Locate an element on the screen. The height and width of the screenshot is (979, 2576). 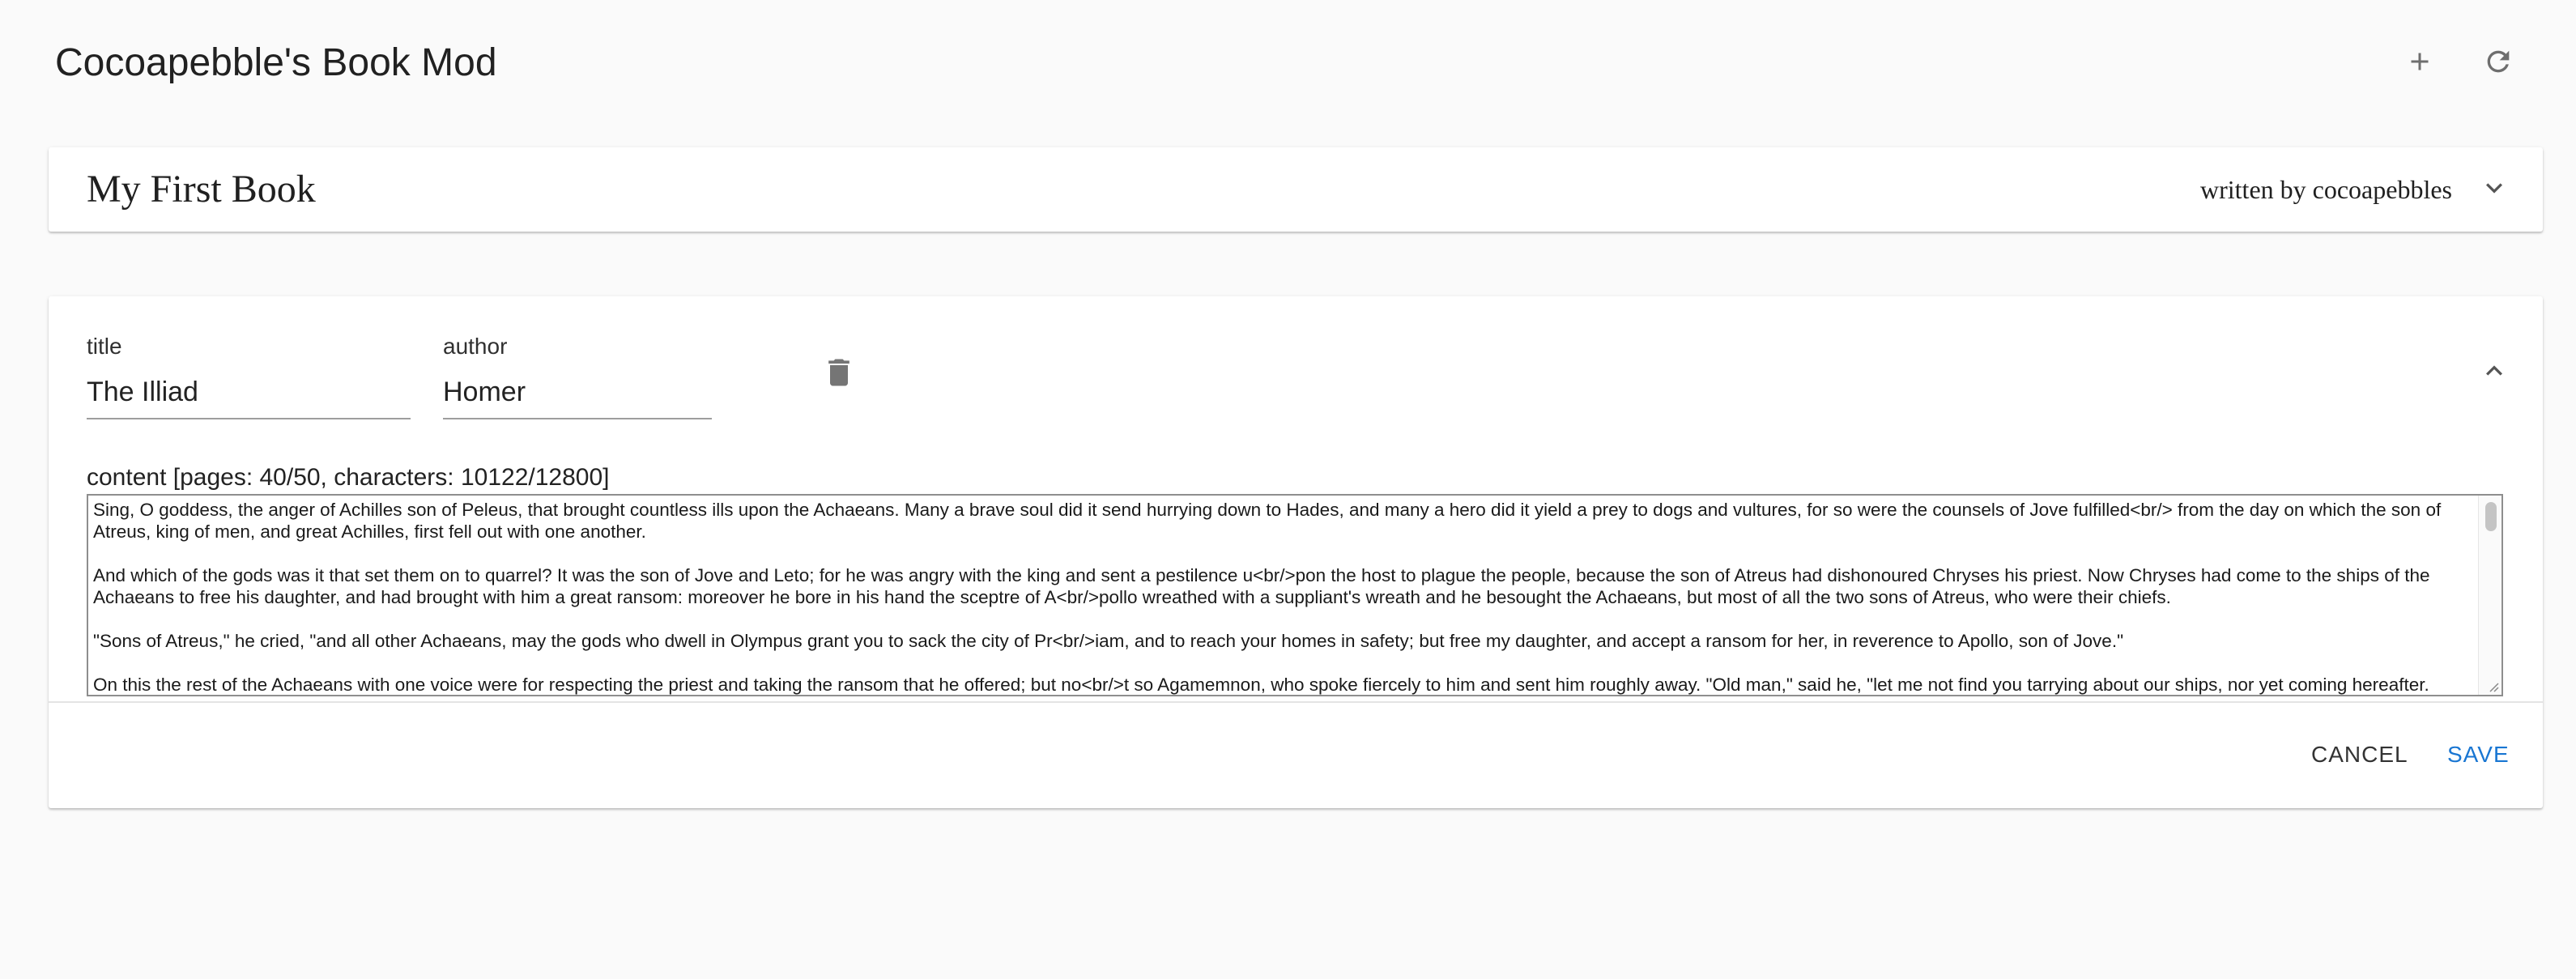
book-card: My First Book written by cocoapebbles is located at coordinates (1296, 189).